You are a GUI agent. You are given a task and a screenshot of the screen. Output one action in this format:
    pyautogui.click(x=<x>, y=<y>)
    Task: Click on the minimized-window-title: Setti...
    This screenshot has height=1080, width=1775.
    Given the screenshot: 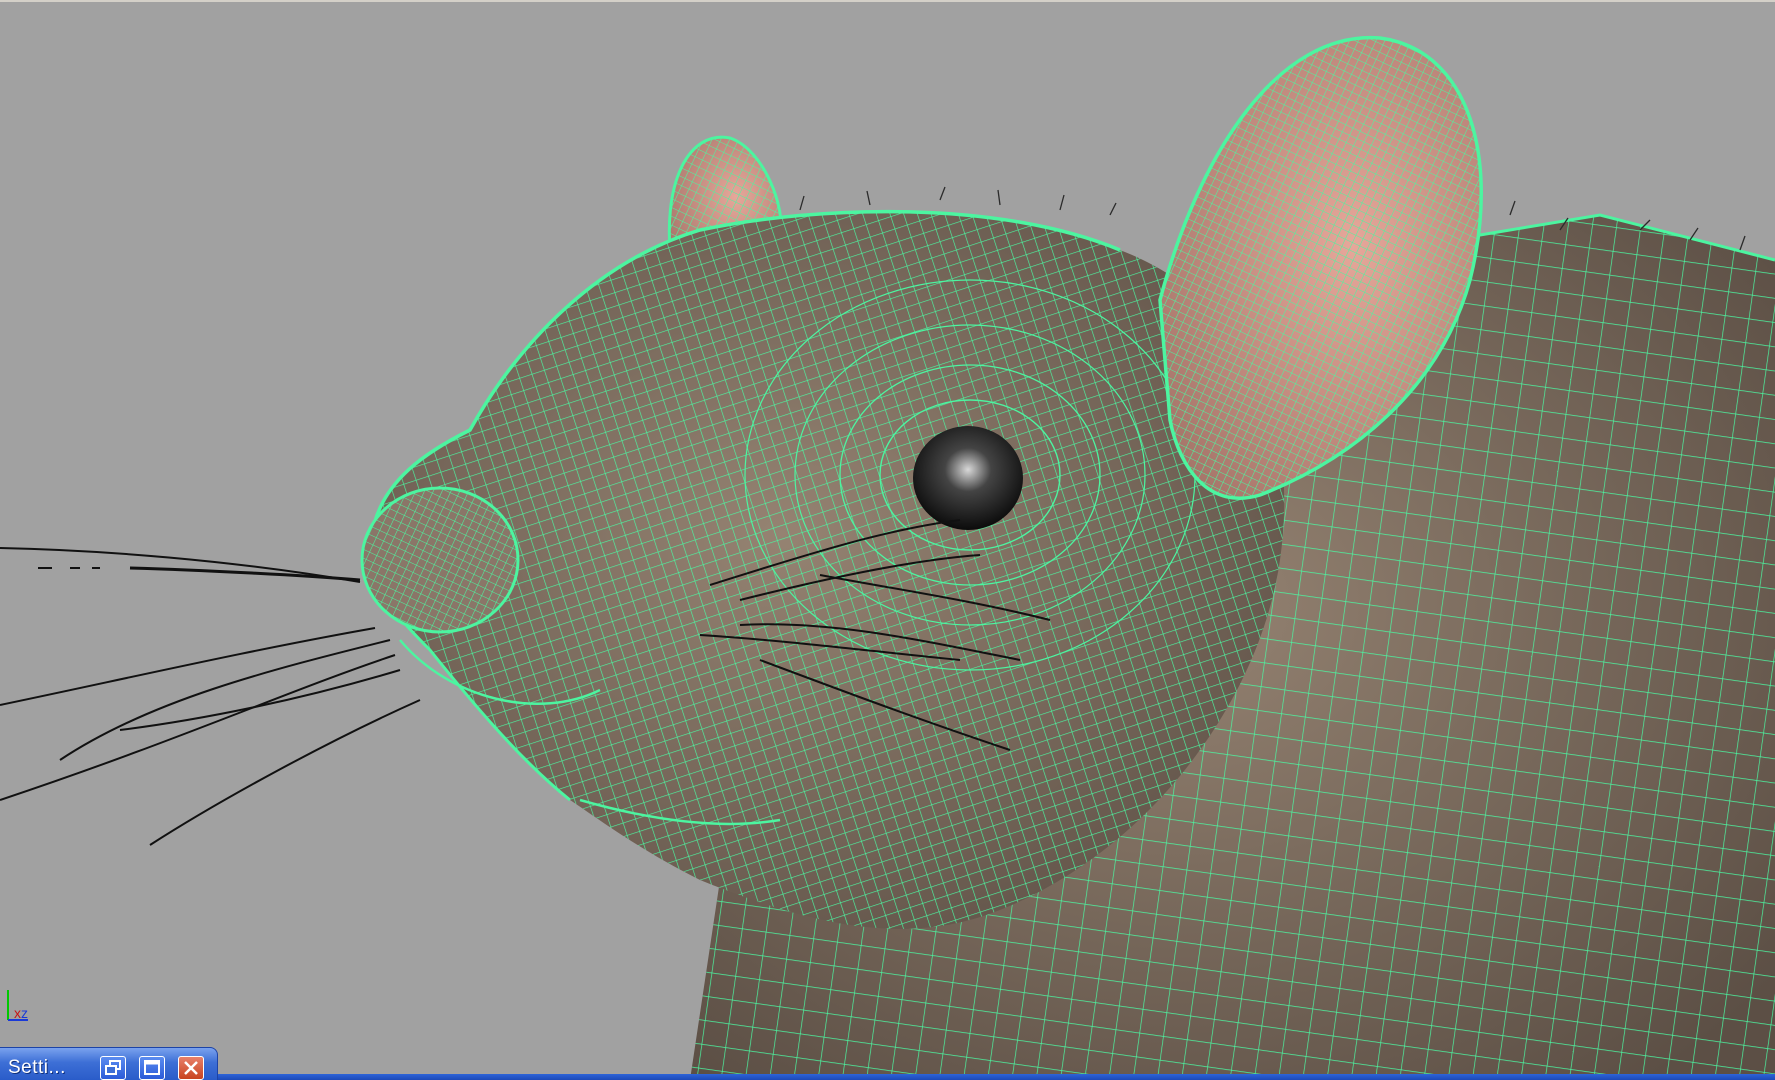 What is the action you would take?
    pyautogui.click(x=37, y=1068)
    